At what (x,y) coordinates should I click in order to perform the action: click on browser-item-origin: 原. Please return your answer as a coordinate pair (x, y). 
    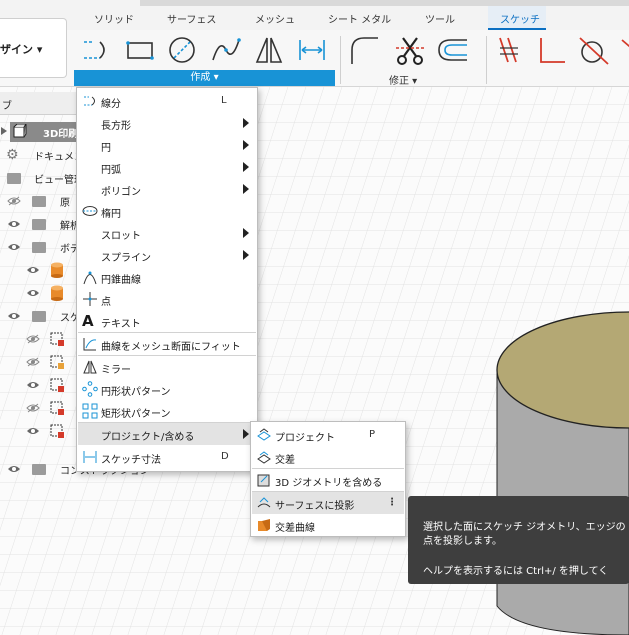
    Looking at the image, I should click on (40, 201).